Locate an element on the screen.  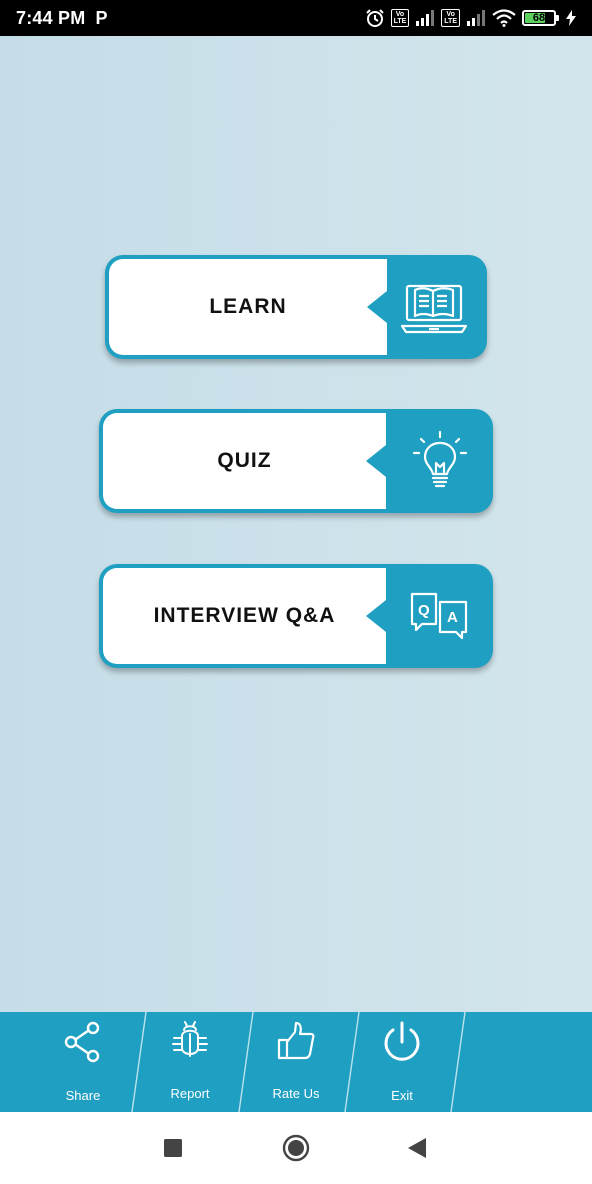
exit-label: Exit is located at coordinates (402, 1095).